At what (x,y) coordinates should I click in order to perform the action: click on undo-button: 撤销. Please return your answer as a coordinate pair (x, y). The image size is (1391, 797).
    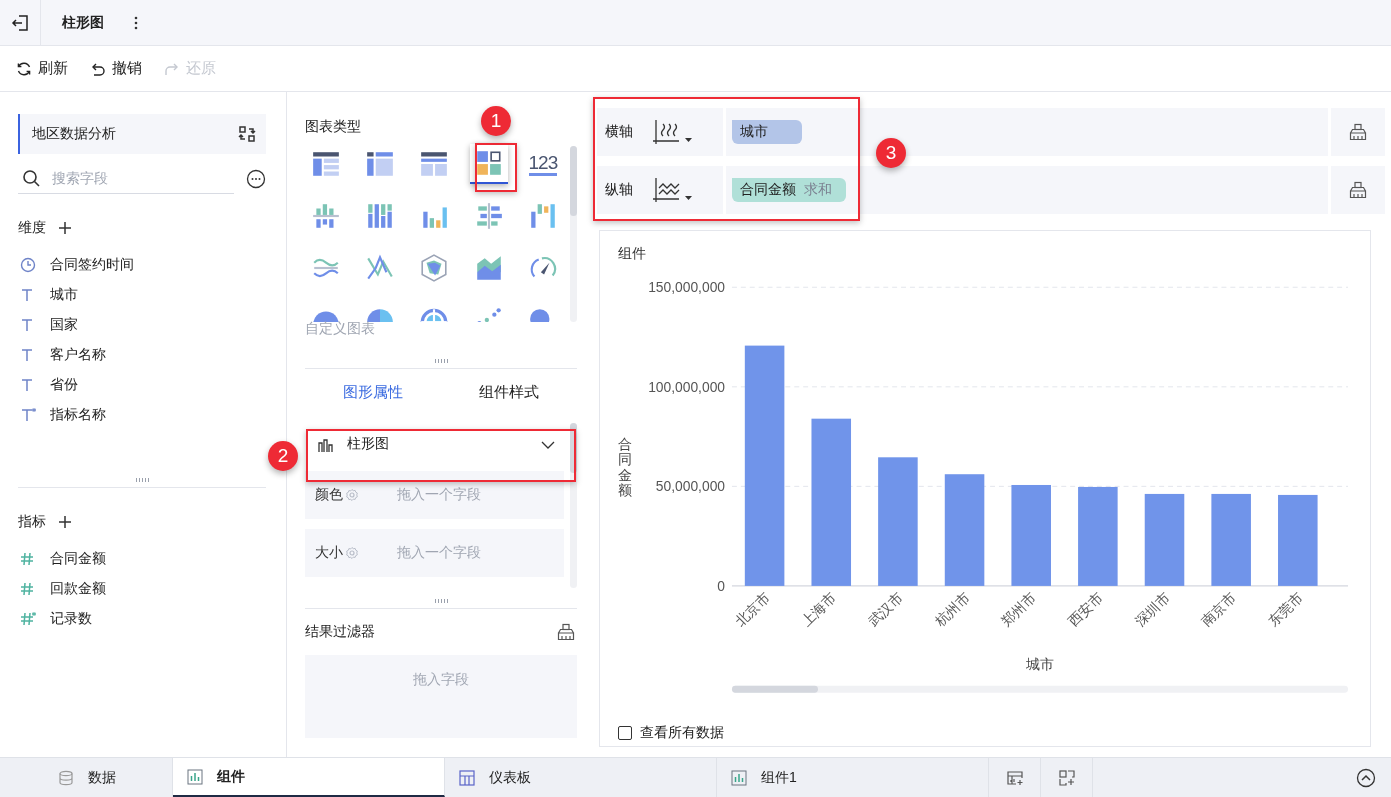
    Looking at the image, I should click on (116, 68).